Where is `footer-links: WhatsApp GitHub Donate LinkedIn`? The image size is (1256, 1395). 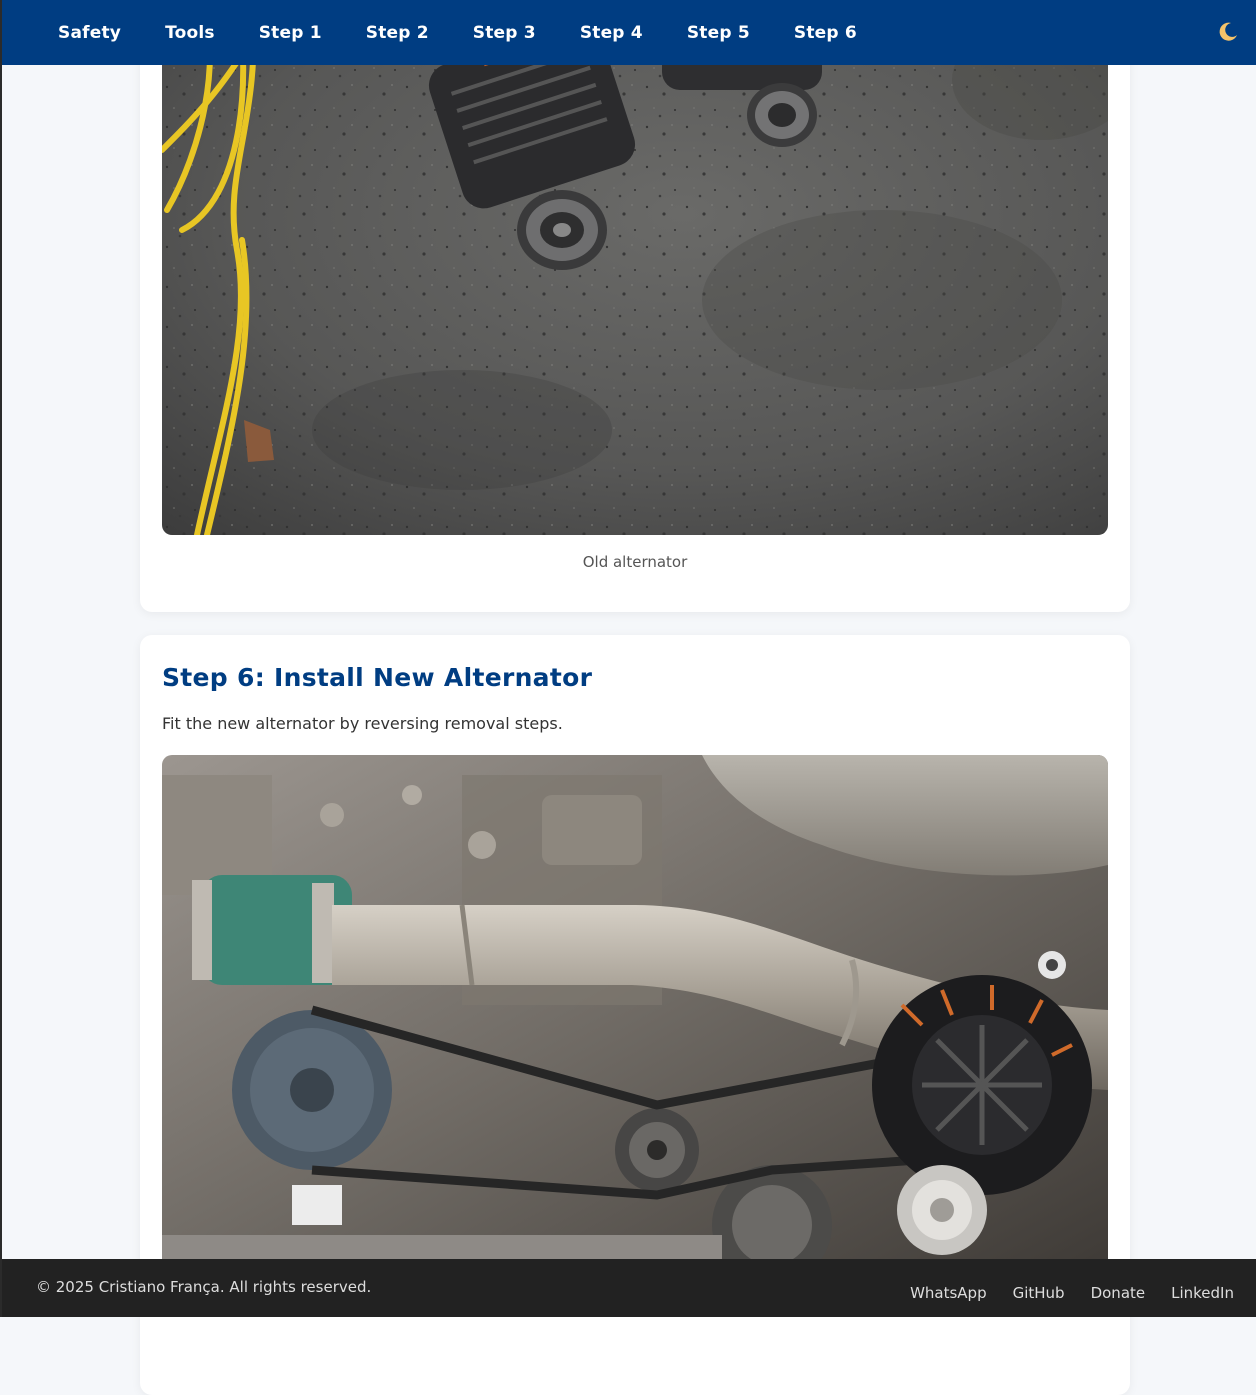 footer-links: WhatsApp GitHub Donate LinkedIn is located at coordinates (1059, 1293).